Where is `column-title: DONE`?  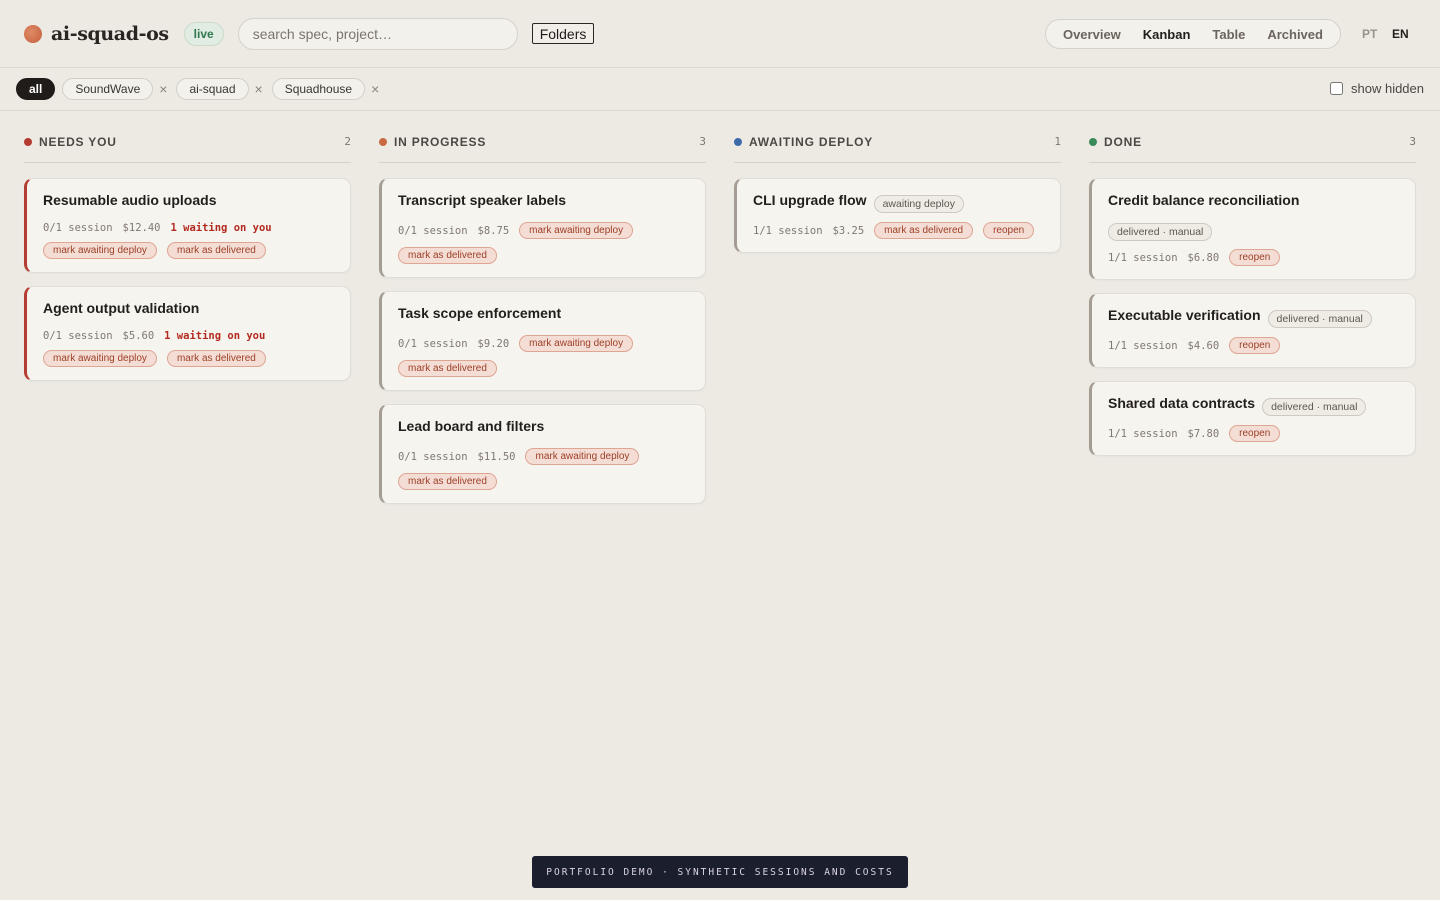
column-title: DONE is located at coordinates (1123, 141).